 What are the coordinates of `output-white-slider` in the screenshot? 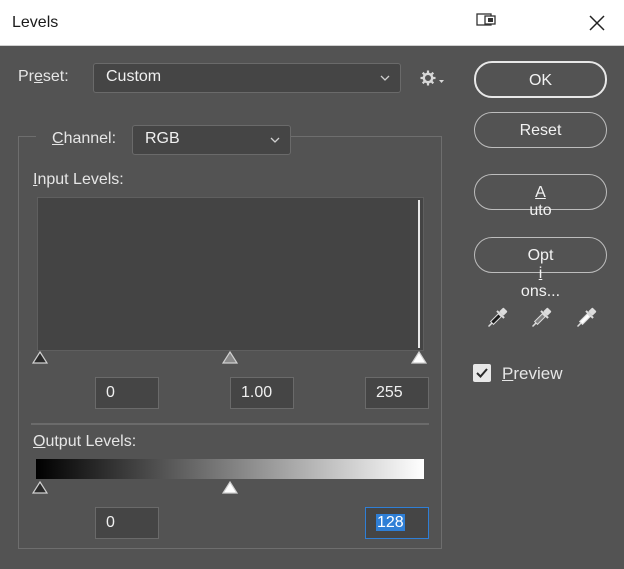 It's located at (230, 488).